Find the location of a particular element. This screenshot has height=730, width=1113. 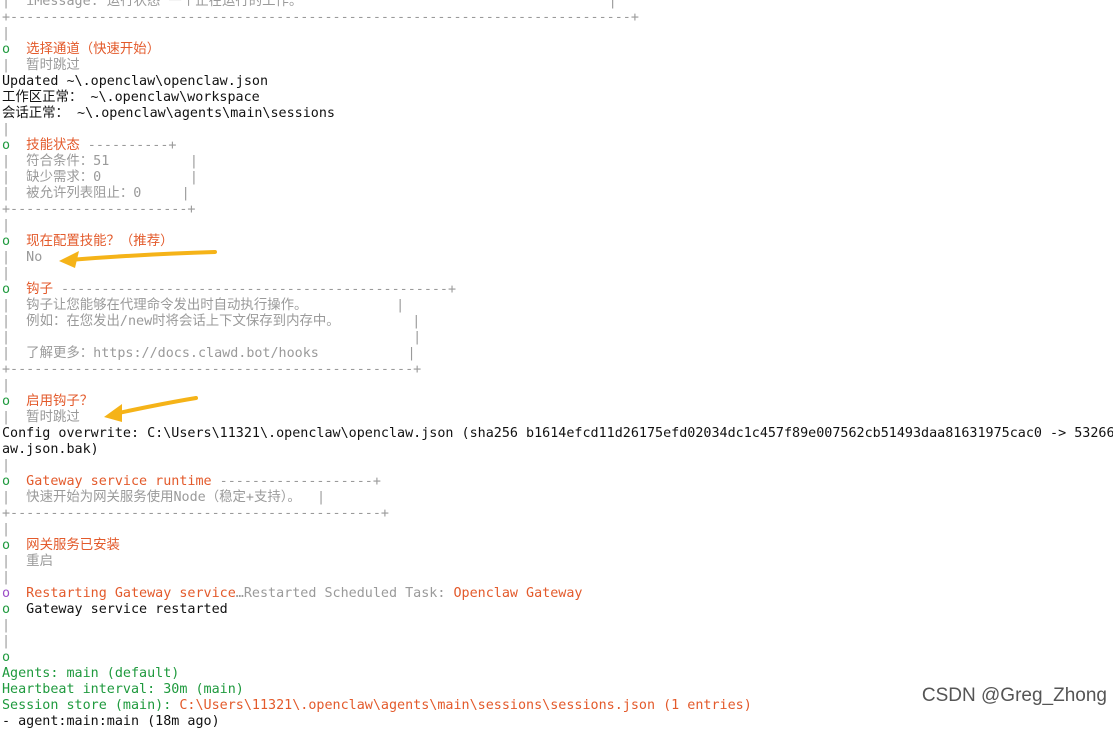

terminal-text: 网关服务已安装 is located at coordinates (65, 545).